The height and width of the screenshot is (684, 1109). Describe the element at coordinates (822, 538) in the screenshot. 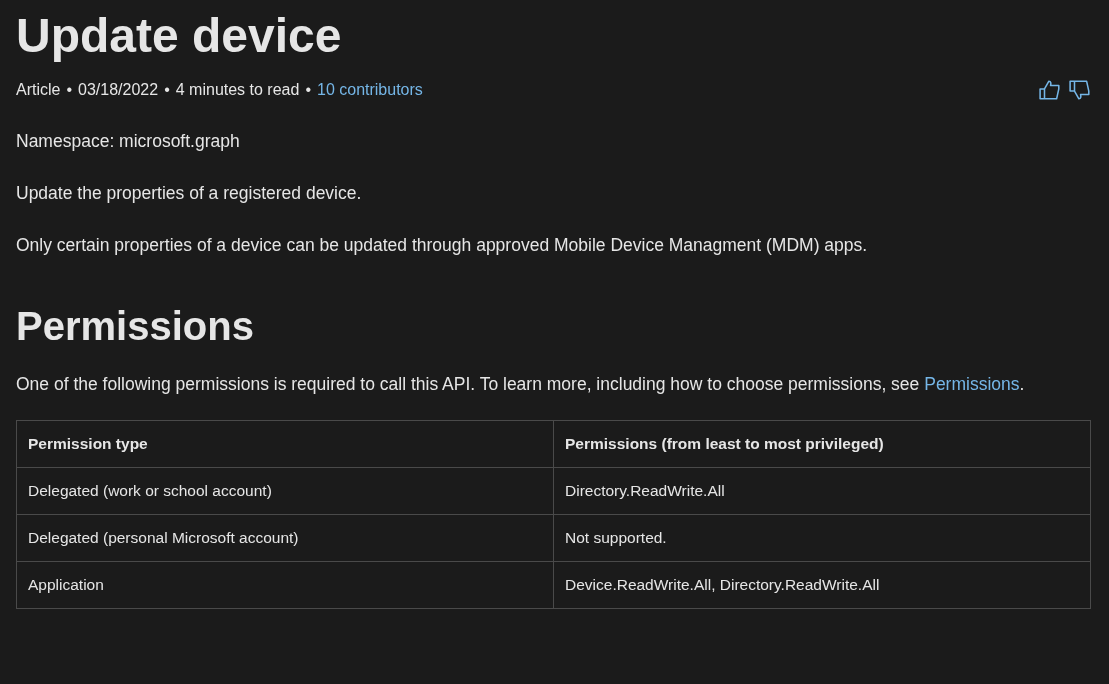

I see `table-cell: Not supported.` at that location.